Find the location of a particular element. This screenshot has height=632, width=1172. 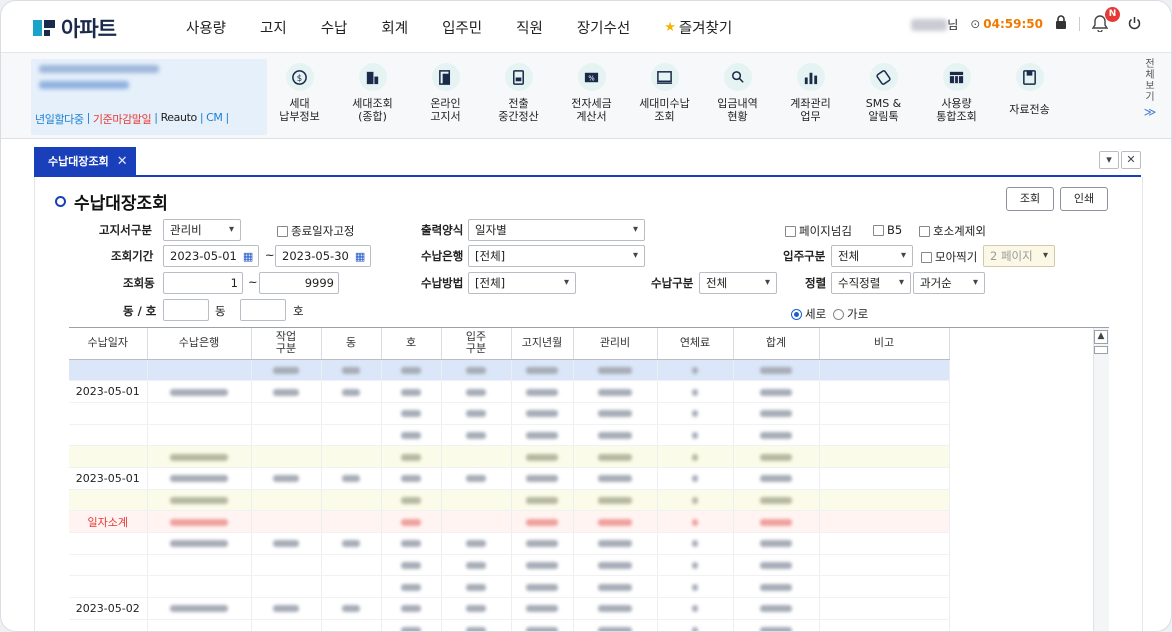

logo: 아파트 is located at coordinates (75, 28).